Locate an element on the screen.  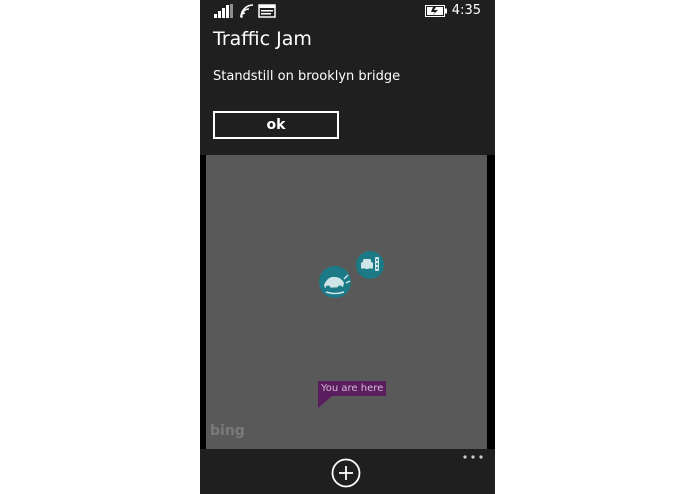
wifi-icon is located at coordinates (247, 11).